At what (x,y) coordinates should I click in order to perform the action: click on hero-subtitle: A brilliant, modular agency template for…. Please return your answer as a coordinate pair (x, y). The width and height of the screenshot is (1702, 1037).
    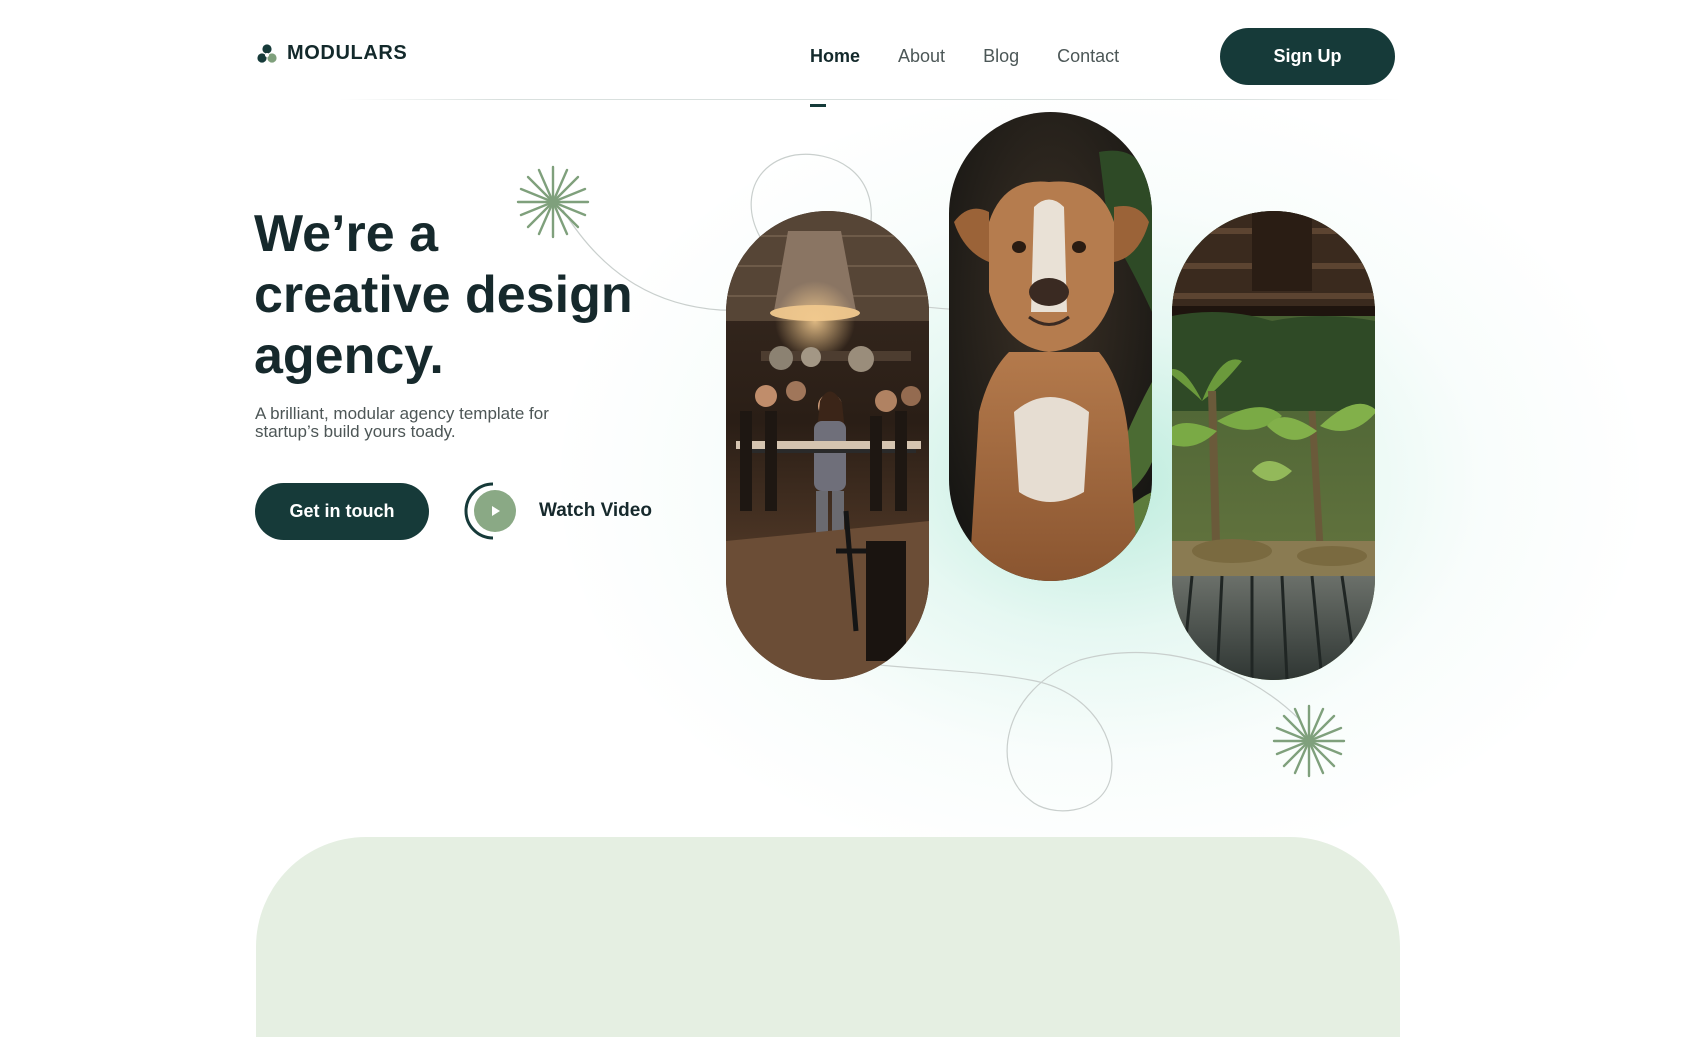
    Looking at the image, I should click on (435, 423).